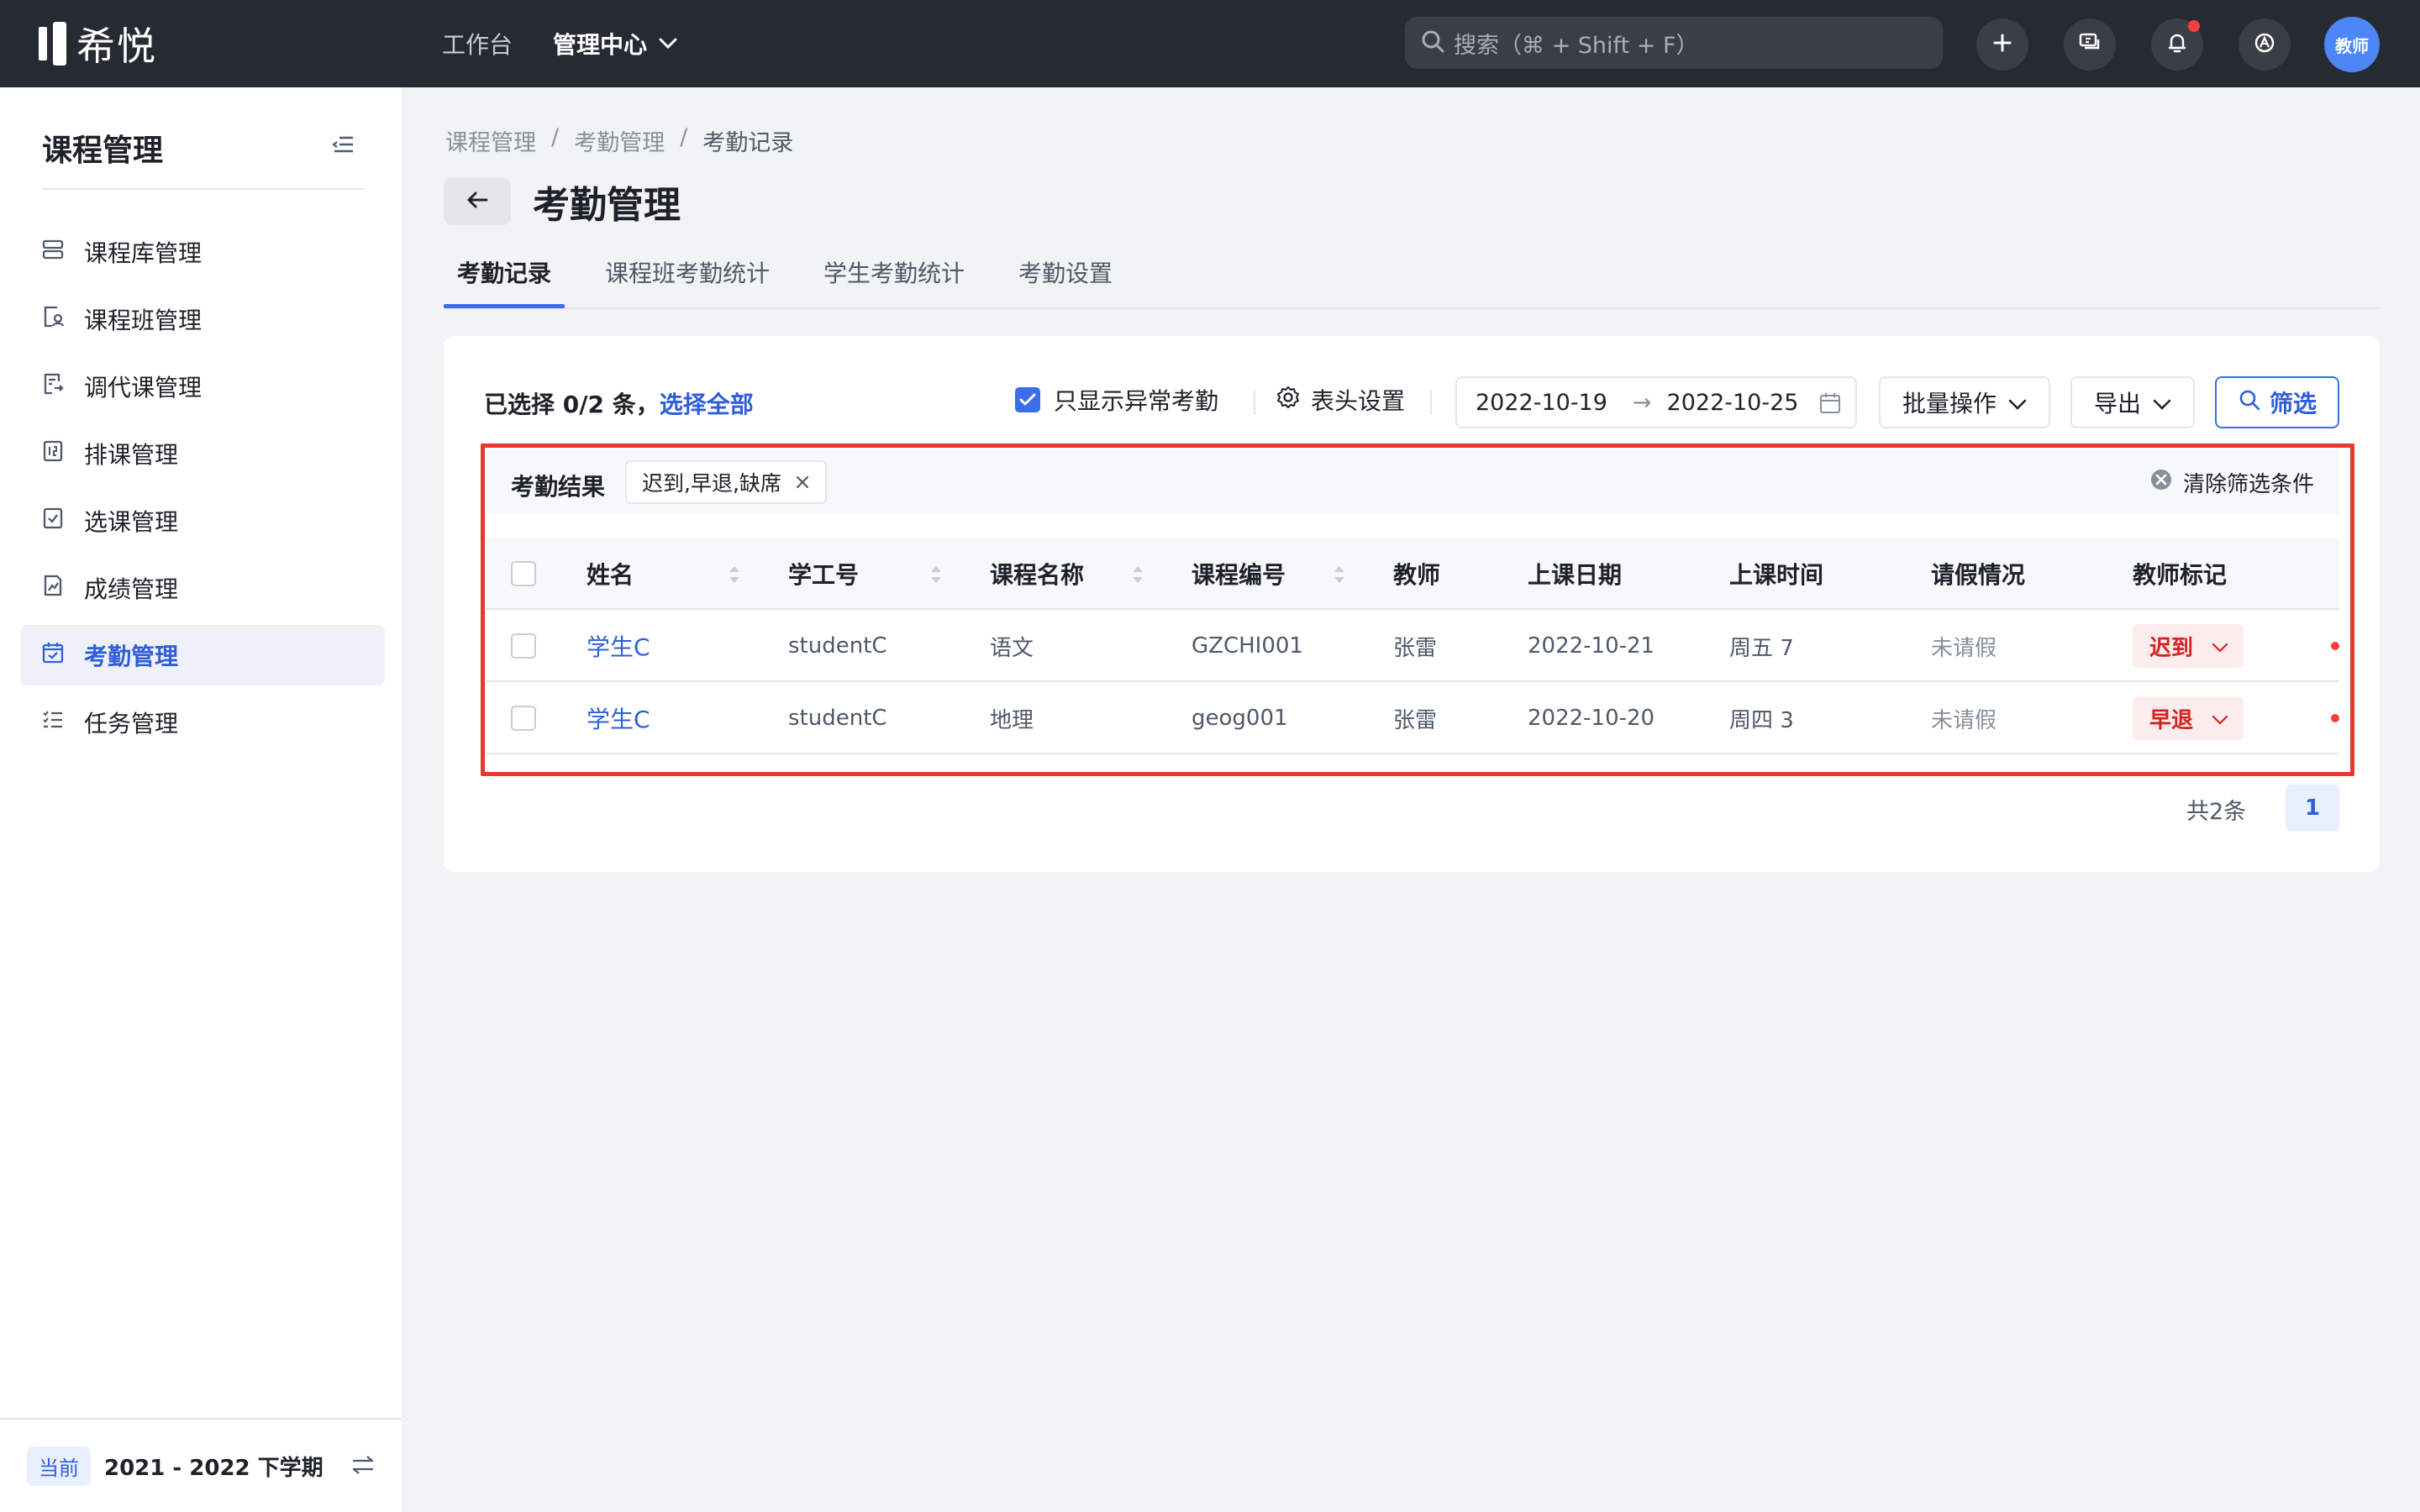 The height and width of the screenshot is (1512, 2420). Describe the element at coordinates (53, 521) in the screenshot. I see `checklist-icon` at that location.